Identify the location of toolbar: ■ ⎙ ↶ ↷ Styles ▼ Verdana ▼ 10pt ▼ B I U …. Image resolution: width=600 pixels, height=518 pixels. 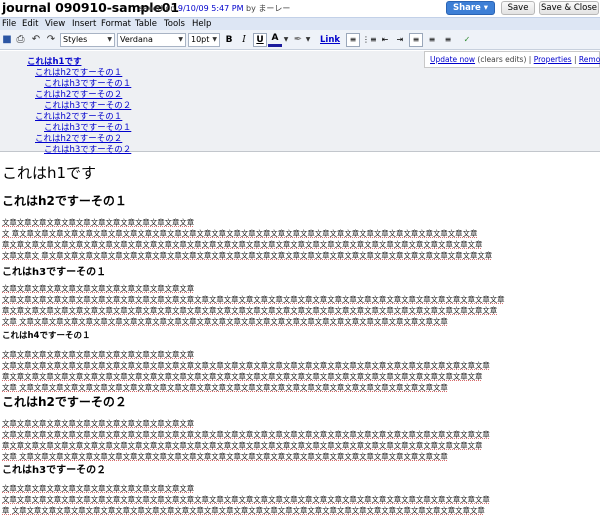
(300, 40).